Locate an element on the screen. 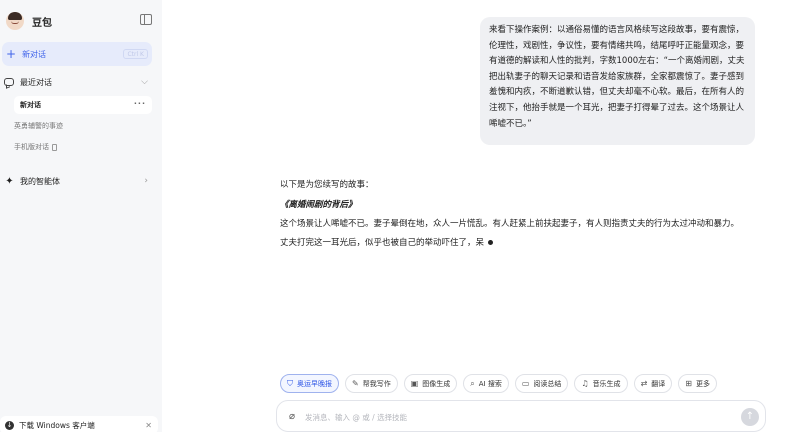 The image size is (800, 432). history-item: 英勇辅警的事迹 is located at coordinates (38, 126).